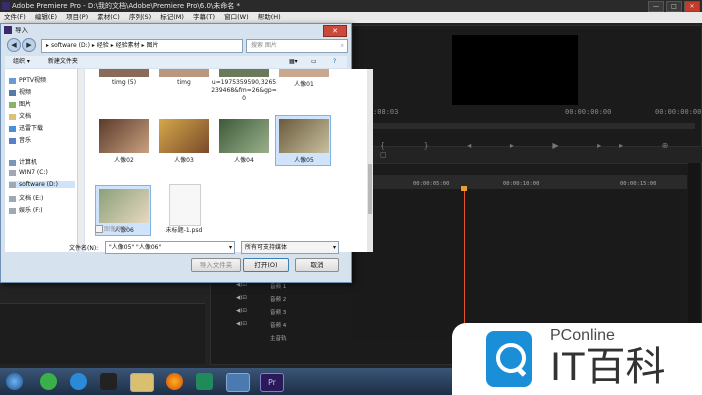 This screenshot has height=395, width=702. What do you see at coordinates (81, 160) in the screenshot?
I see `nav-scrollbar` at bounding box center [81, 160].